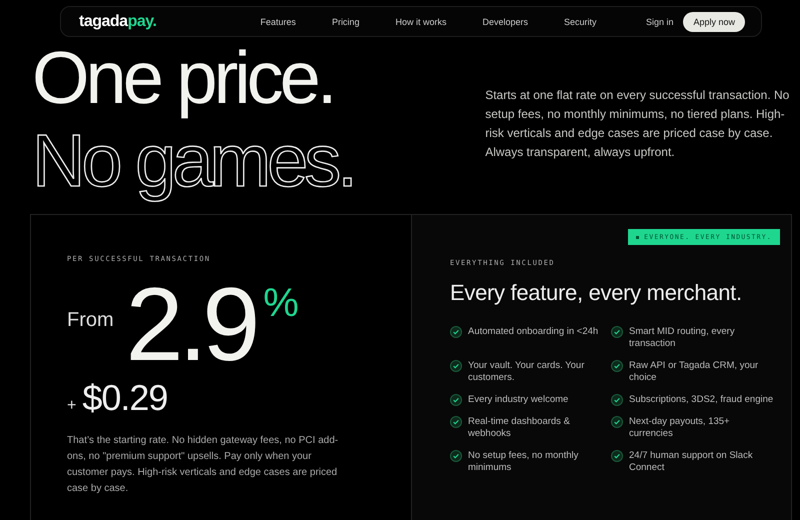 The image size is (800, 520). What do you see at coordinates (519, 428) in the screenshot?
I see `feature-text: Real-time dashboards & webhooks` at bounding box center [519, 428].